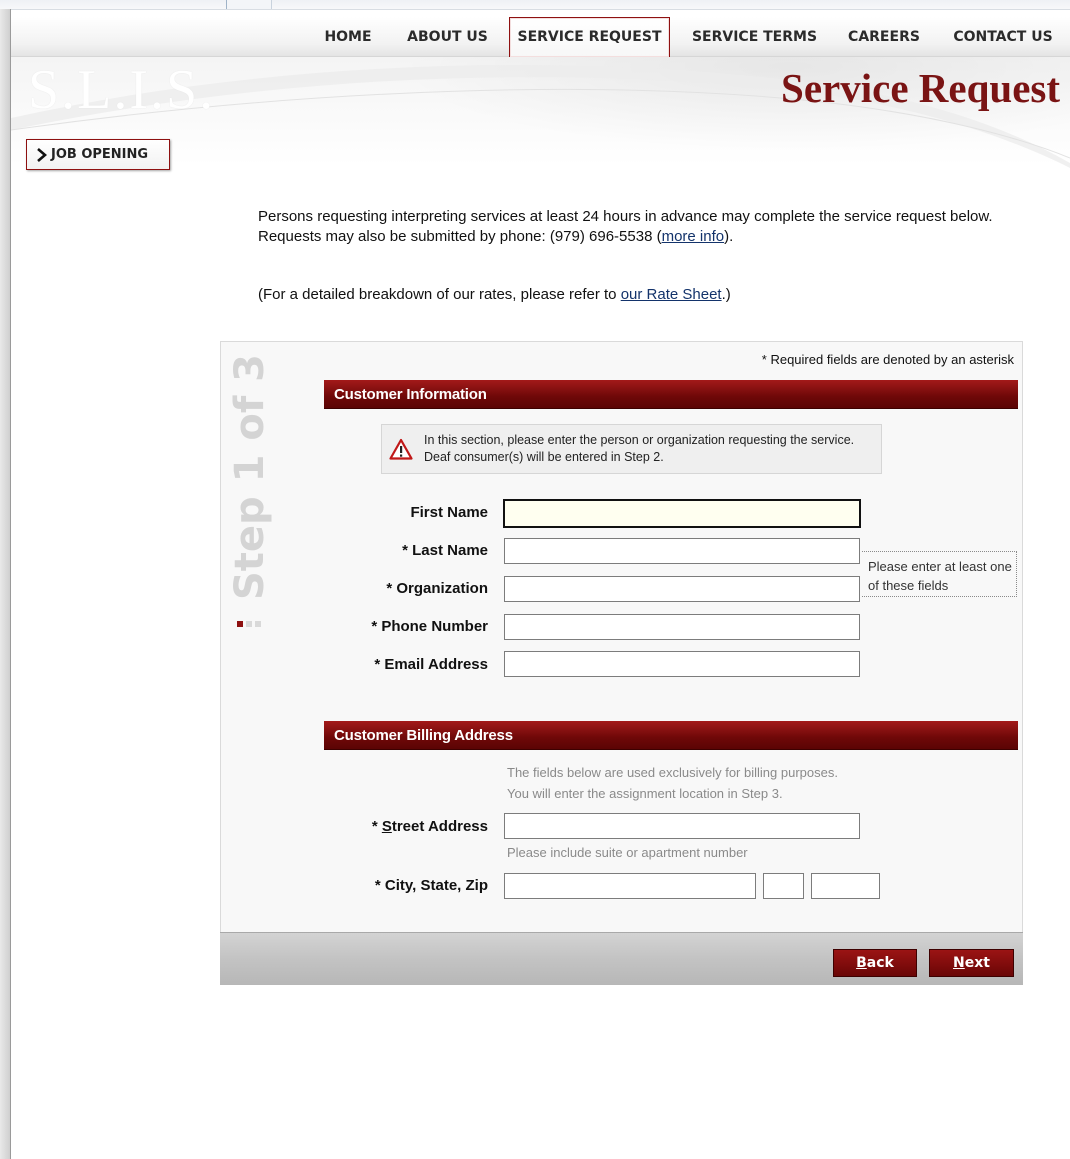 The image size is (1070, 1159). I want to click on window-top-edge, so click(535, 5).